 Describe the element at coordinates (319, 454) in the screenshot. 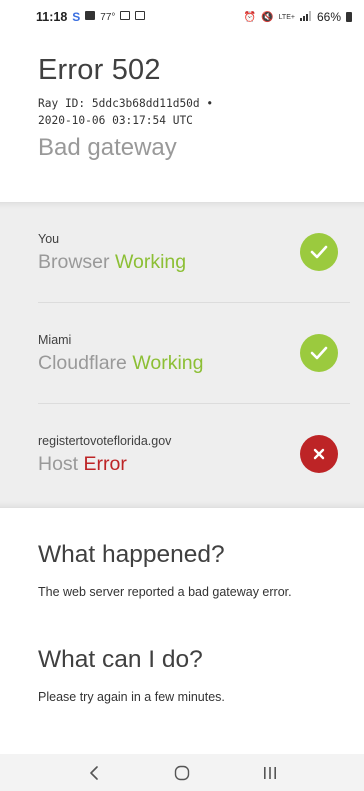

I see `error-icon` at that location.